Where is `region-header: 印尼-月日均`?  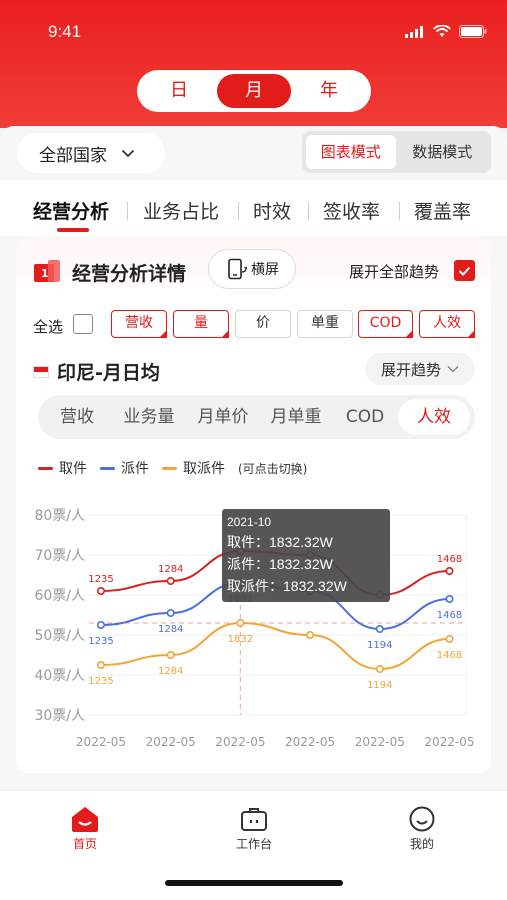
region-header: 印尼-月日均 is located at coordinates (96, 371).